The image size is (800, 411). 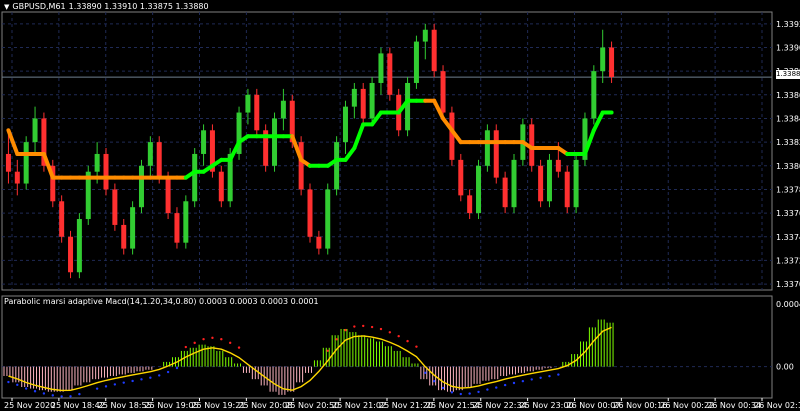 What do you see at coordinates (640, 405) in the screenshot?
I see `time-tick-label: 26 Nov 00:16` at bounding box center [640, 405].